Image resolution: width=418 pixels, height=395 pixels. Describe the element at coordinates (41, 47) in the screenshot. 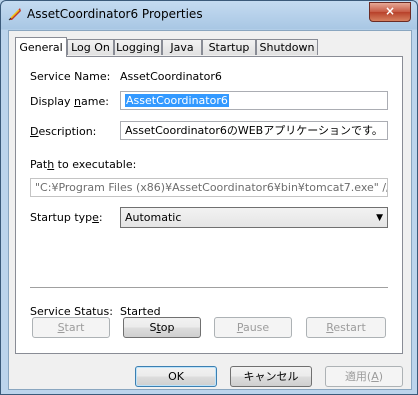

I see `tab-general: General` at that location.